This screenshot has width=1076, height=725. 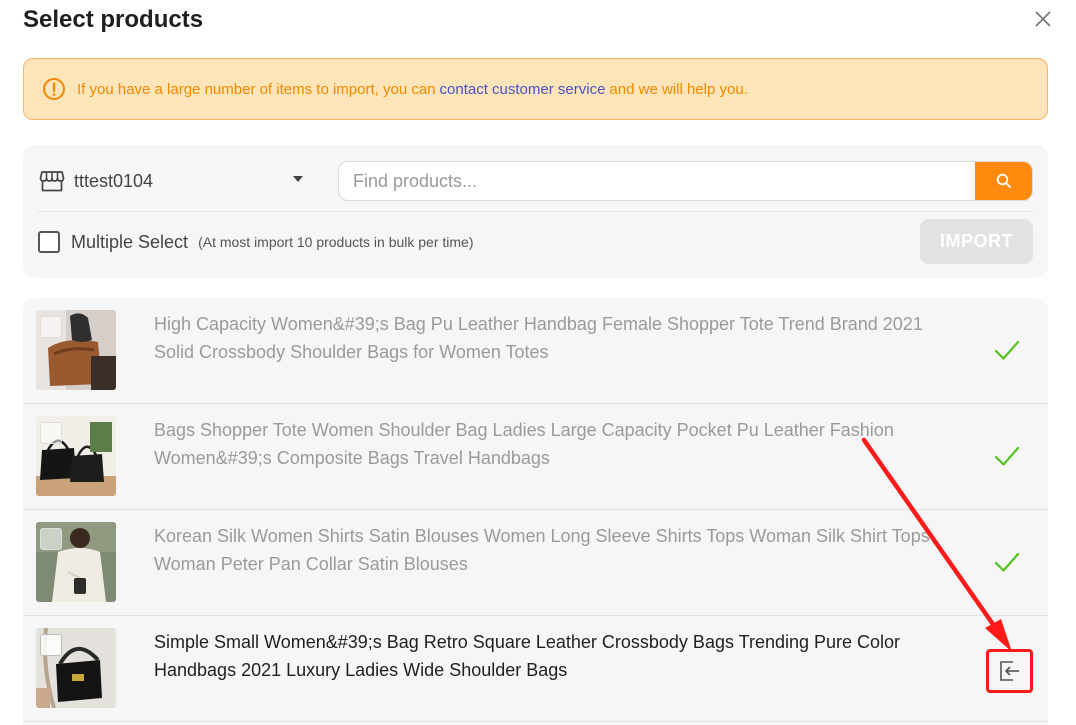 I want to click on search-input, so click(x=658, y=181).